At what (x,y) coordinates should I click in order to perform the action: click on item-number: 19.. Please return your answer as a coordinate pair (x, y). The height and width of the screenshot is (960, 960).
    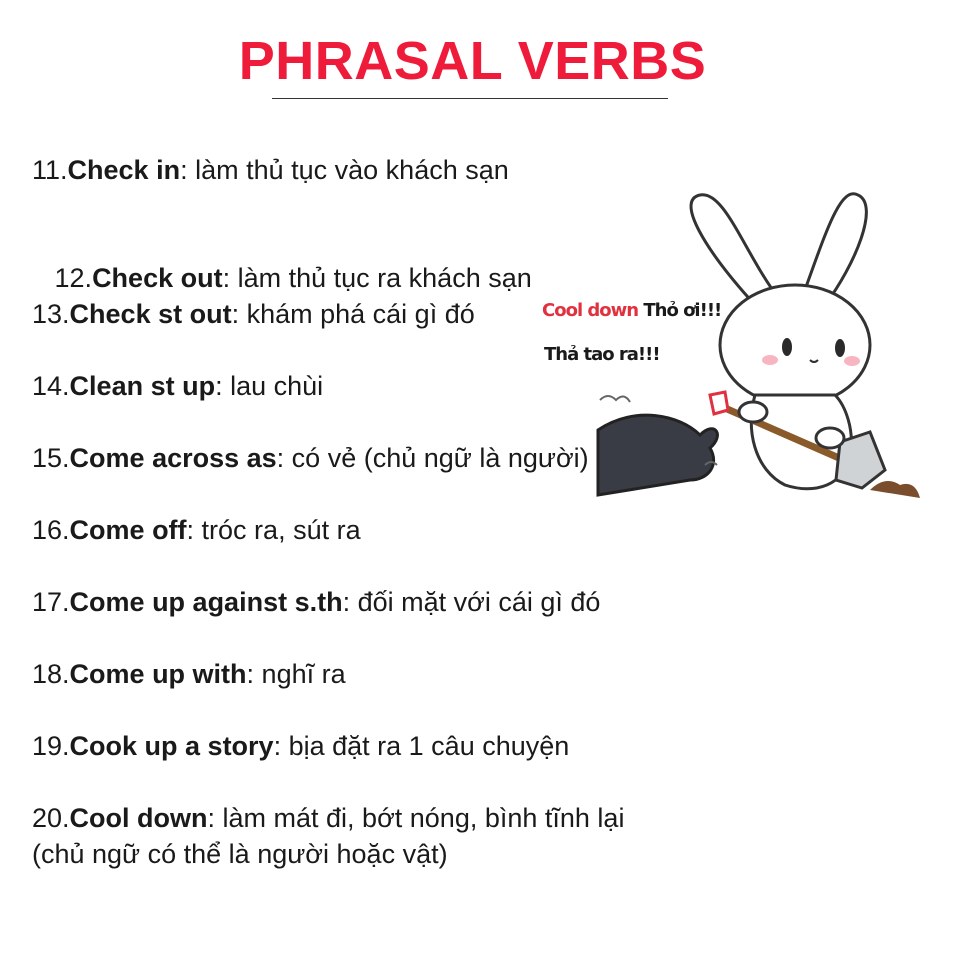
    Looking at the image, I should click on (51, 746).